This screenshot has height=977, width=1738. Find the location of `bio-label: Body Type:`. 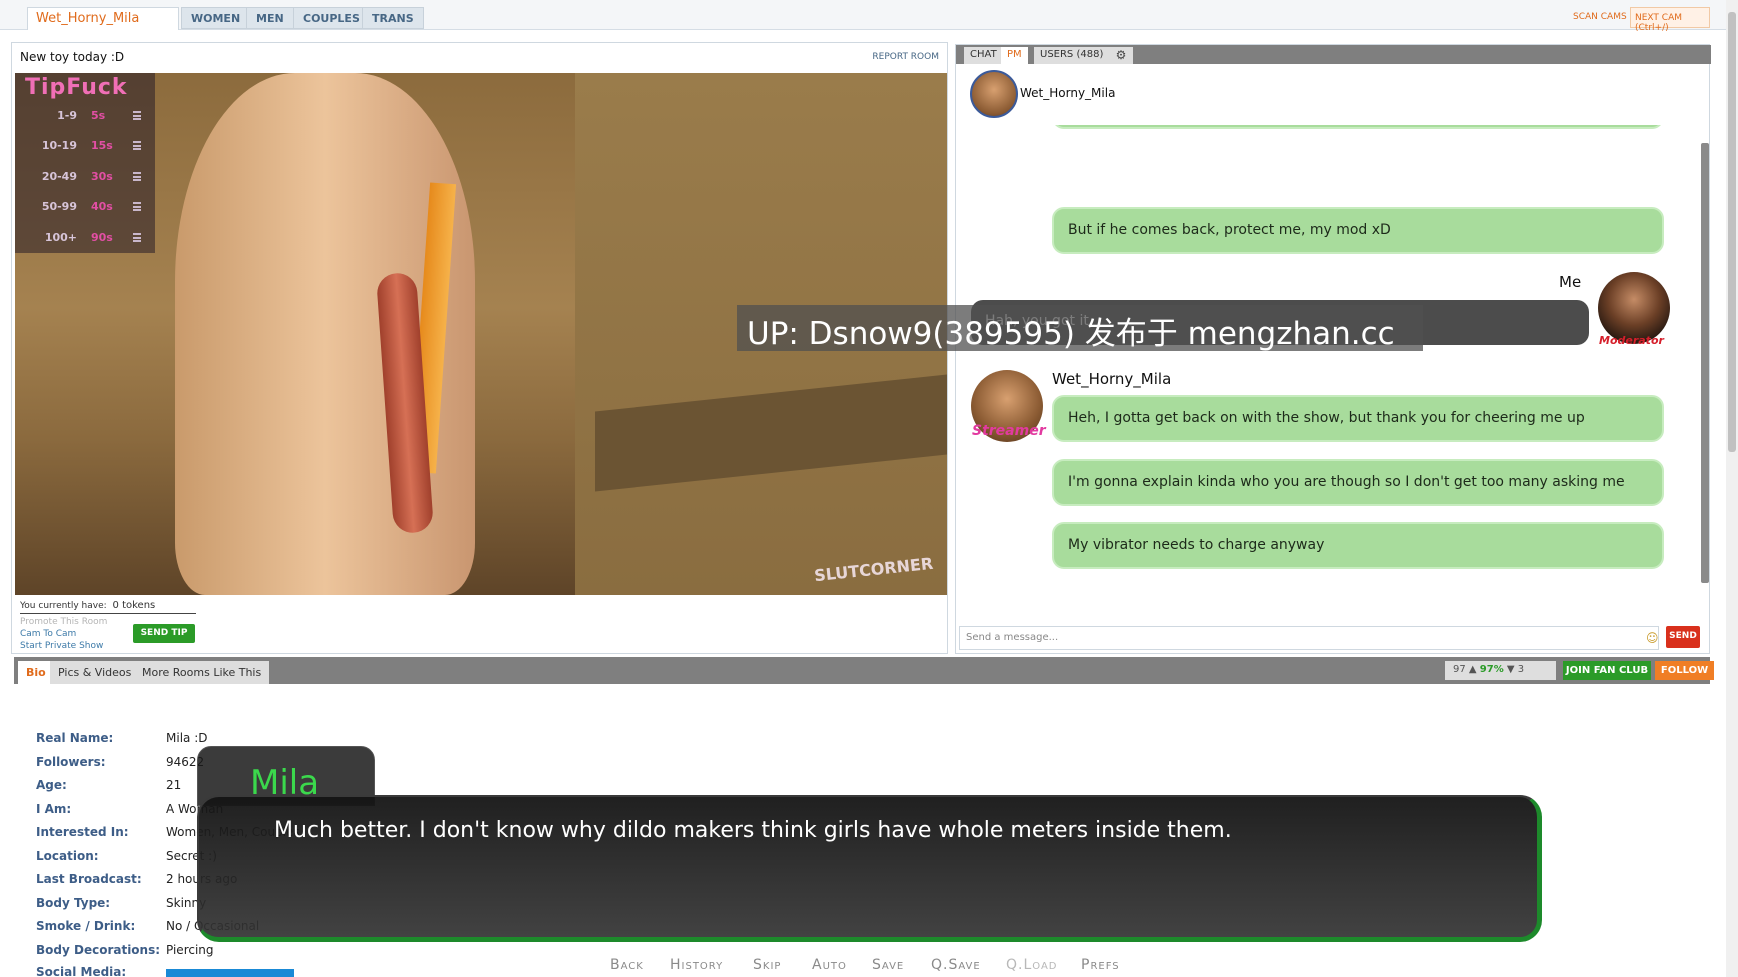

bio-label: Body Type: is located at coordinates (73, 903).